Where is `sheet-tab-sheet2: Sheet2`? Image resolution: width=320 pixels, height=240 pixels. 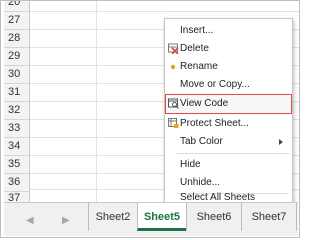
sheet-tab-sheet2: Sheet2 is located at coordinates (113, 217).